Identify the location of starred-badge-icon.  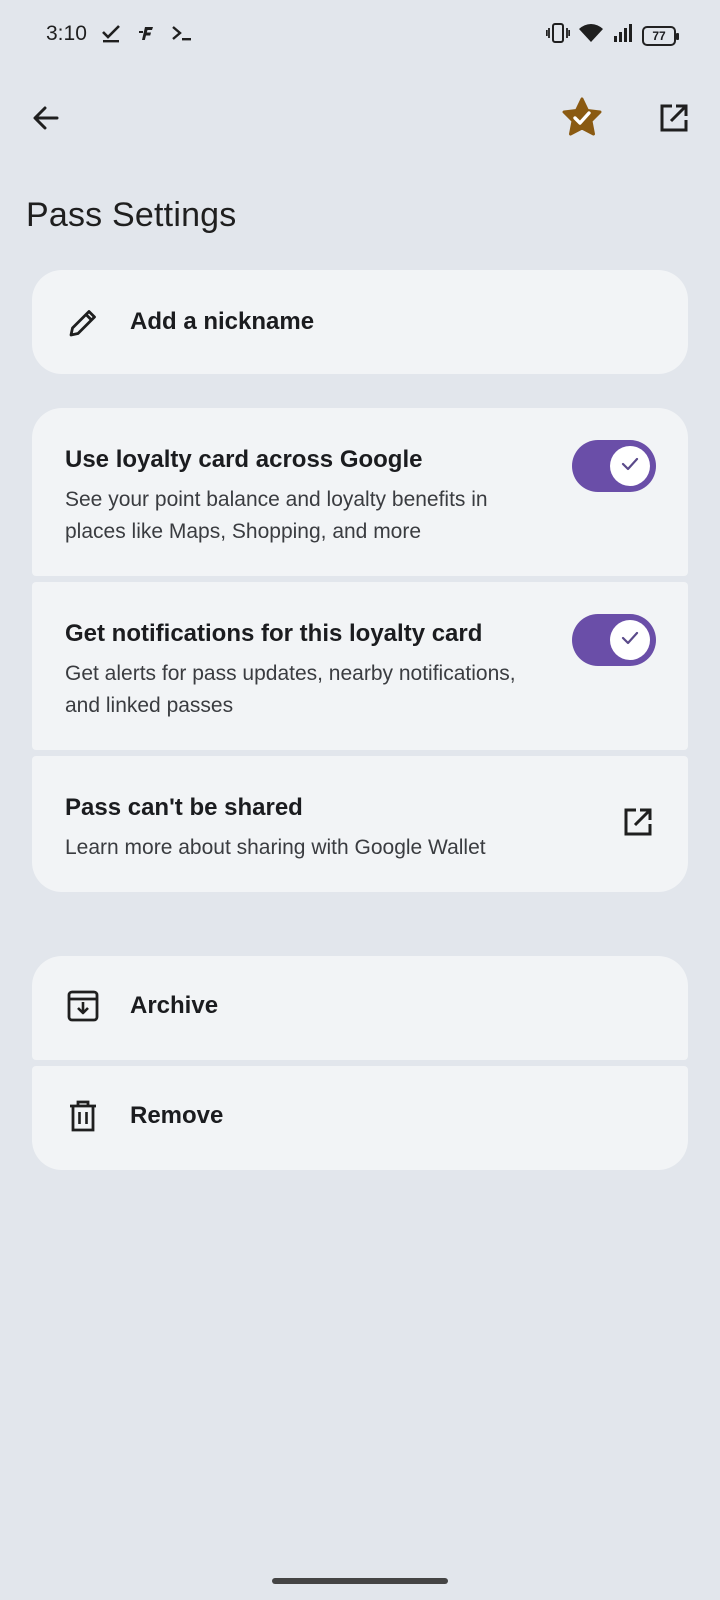
(582, 120).